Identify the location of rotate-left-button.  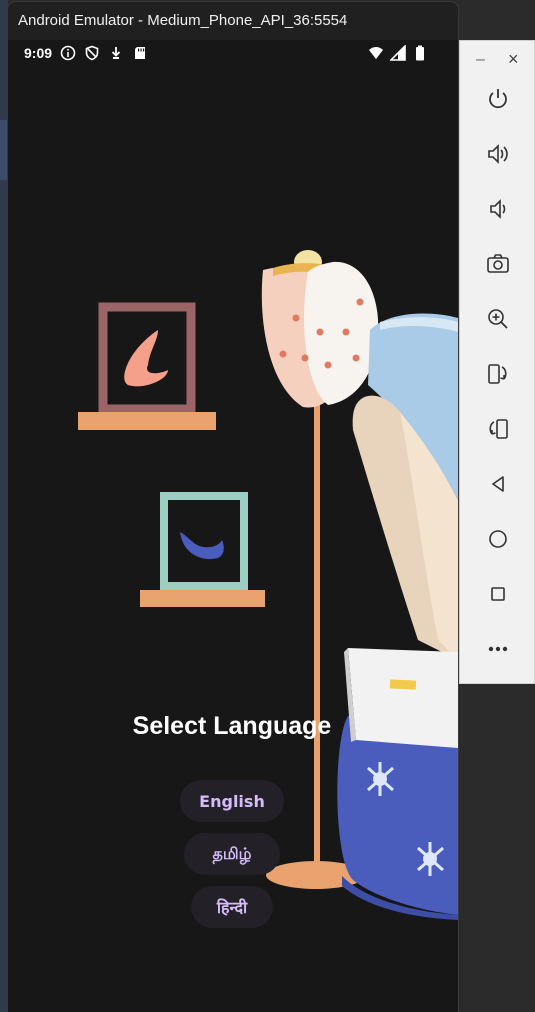
(498, 374).